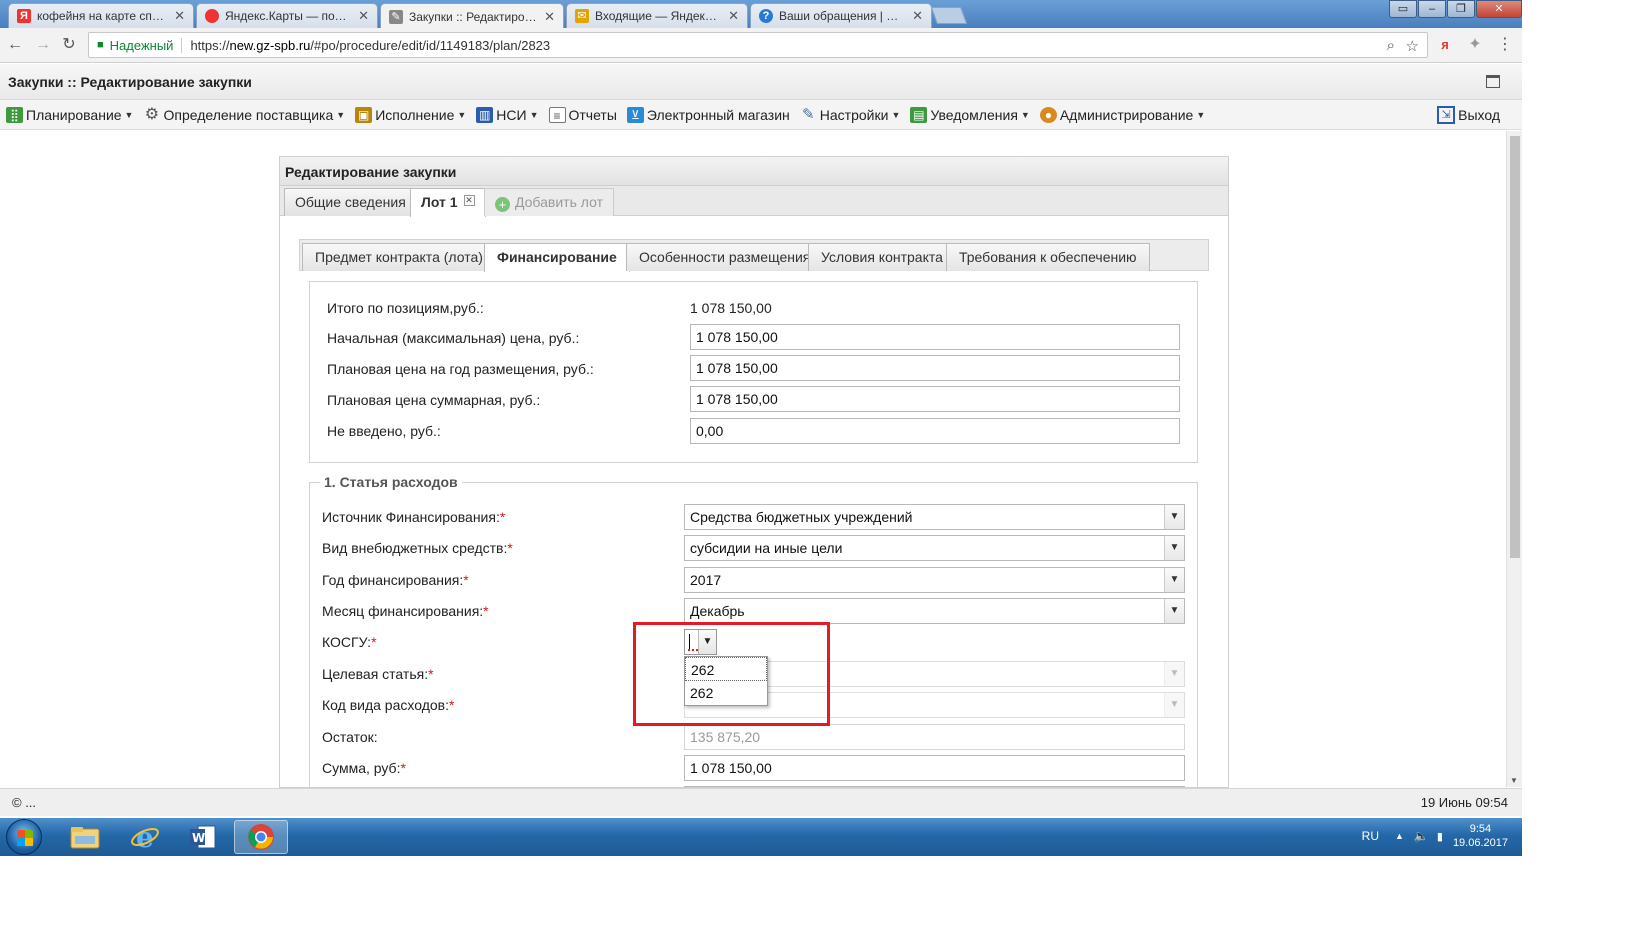 Image resolution: width=1648 pixels, height=944 pixels. Describe the element at coordinates (69, 114) in the screenshot. I see `menu-planning: ⣿ Планирование ▼` at that location.